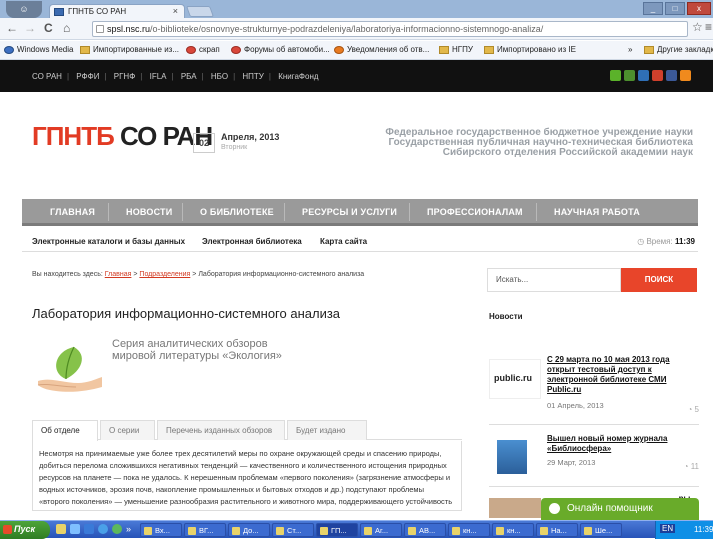  Describe the element at coordinates (620, 509) in the screenshot. I see `online-helper-button: Онлайн помощник` at that location.